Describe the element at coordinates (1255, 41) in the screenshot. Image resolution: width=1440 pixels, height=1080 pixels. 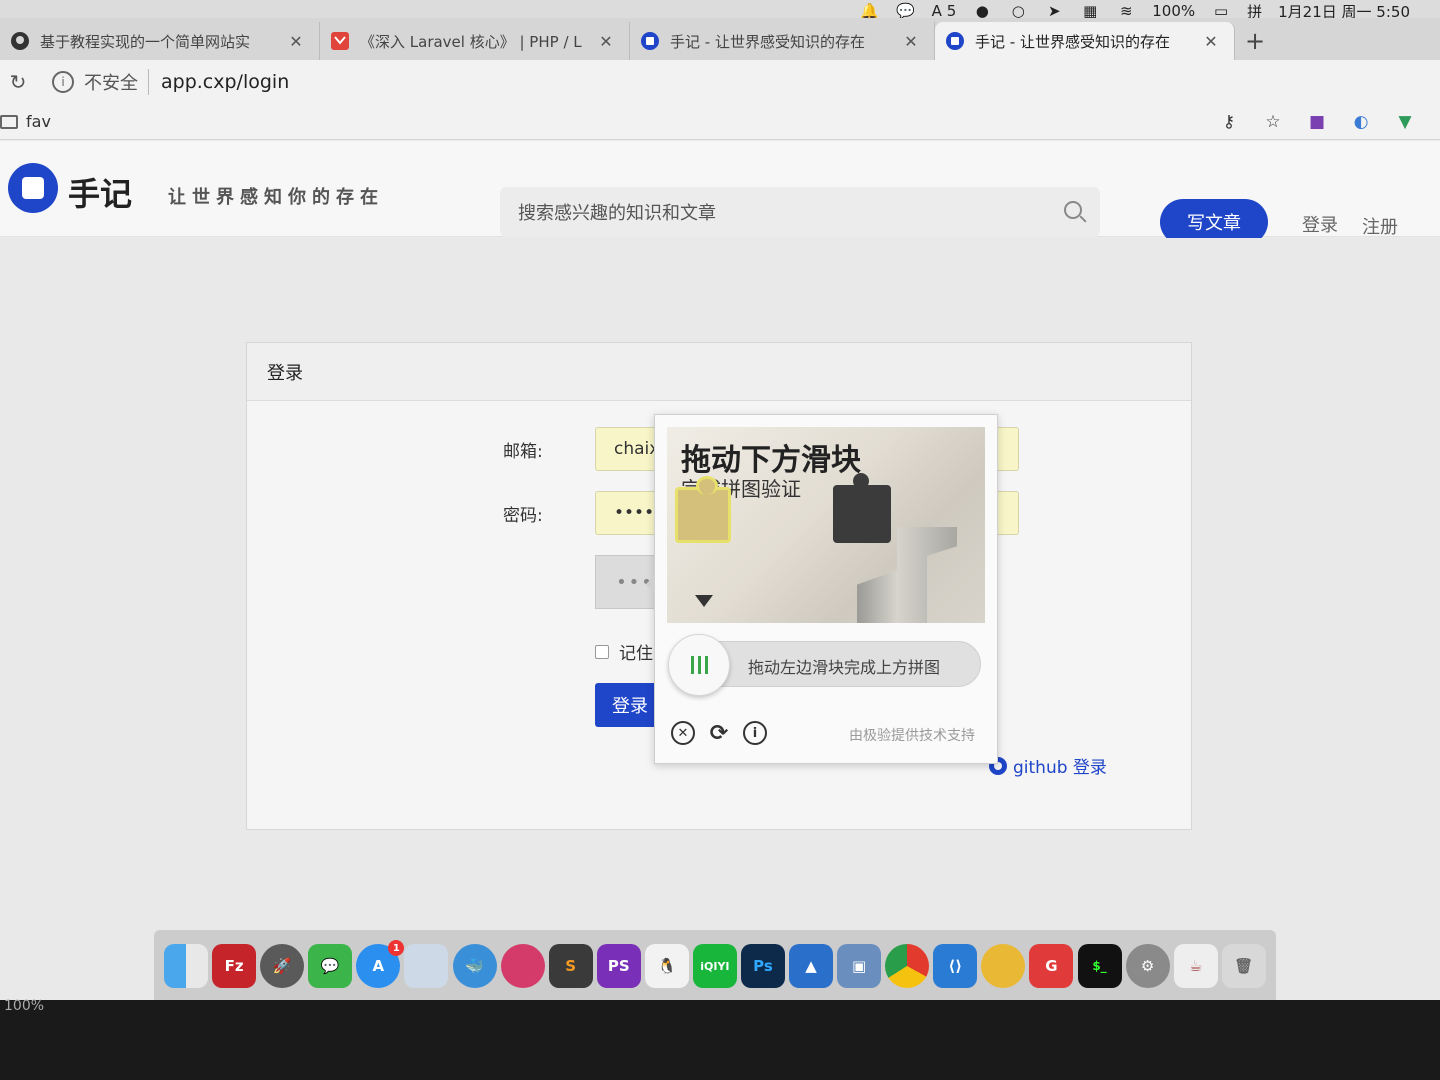
I see `new-tab-button: +` at that location.